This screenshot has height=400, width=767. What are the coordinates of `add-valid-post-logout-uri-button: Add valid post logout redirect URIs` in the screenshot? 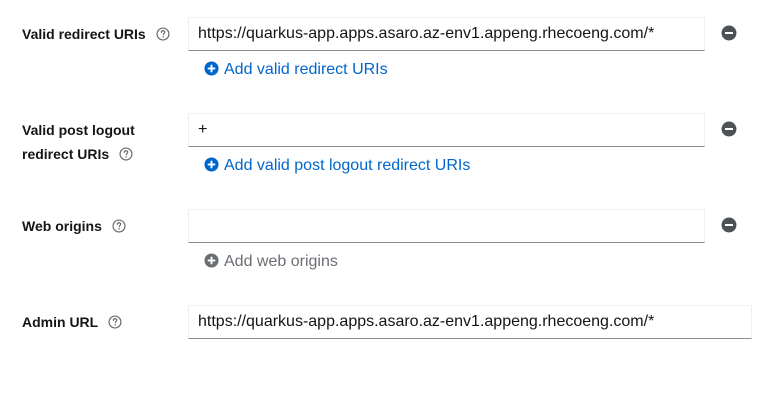 It's located at (337, 166).